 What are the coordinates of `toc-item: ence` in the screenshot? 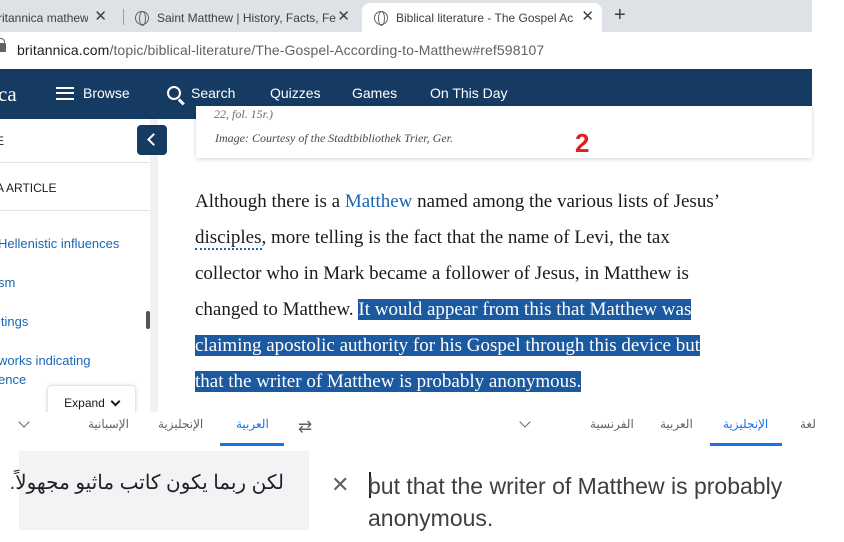 It's located at (13, 379).